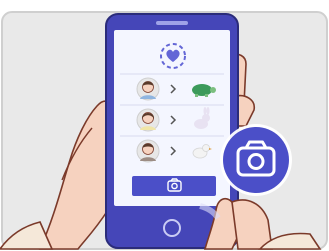 The image size is (329, 251). I want to click on phone-speaker, so click(172, 23).